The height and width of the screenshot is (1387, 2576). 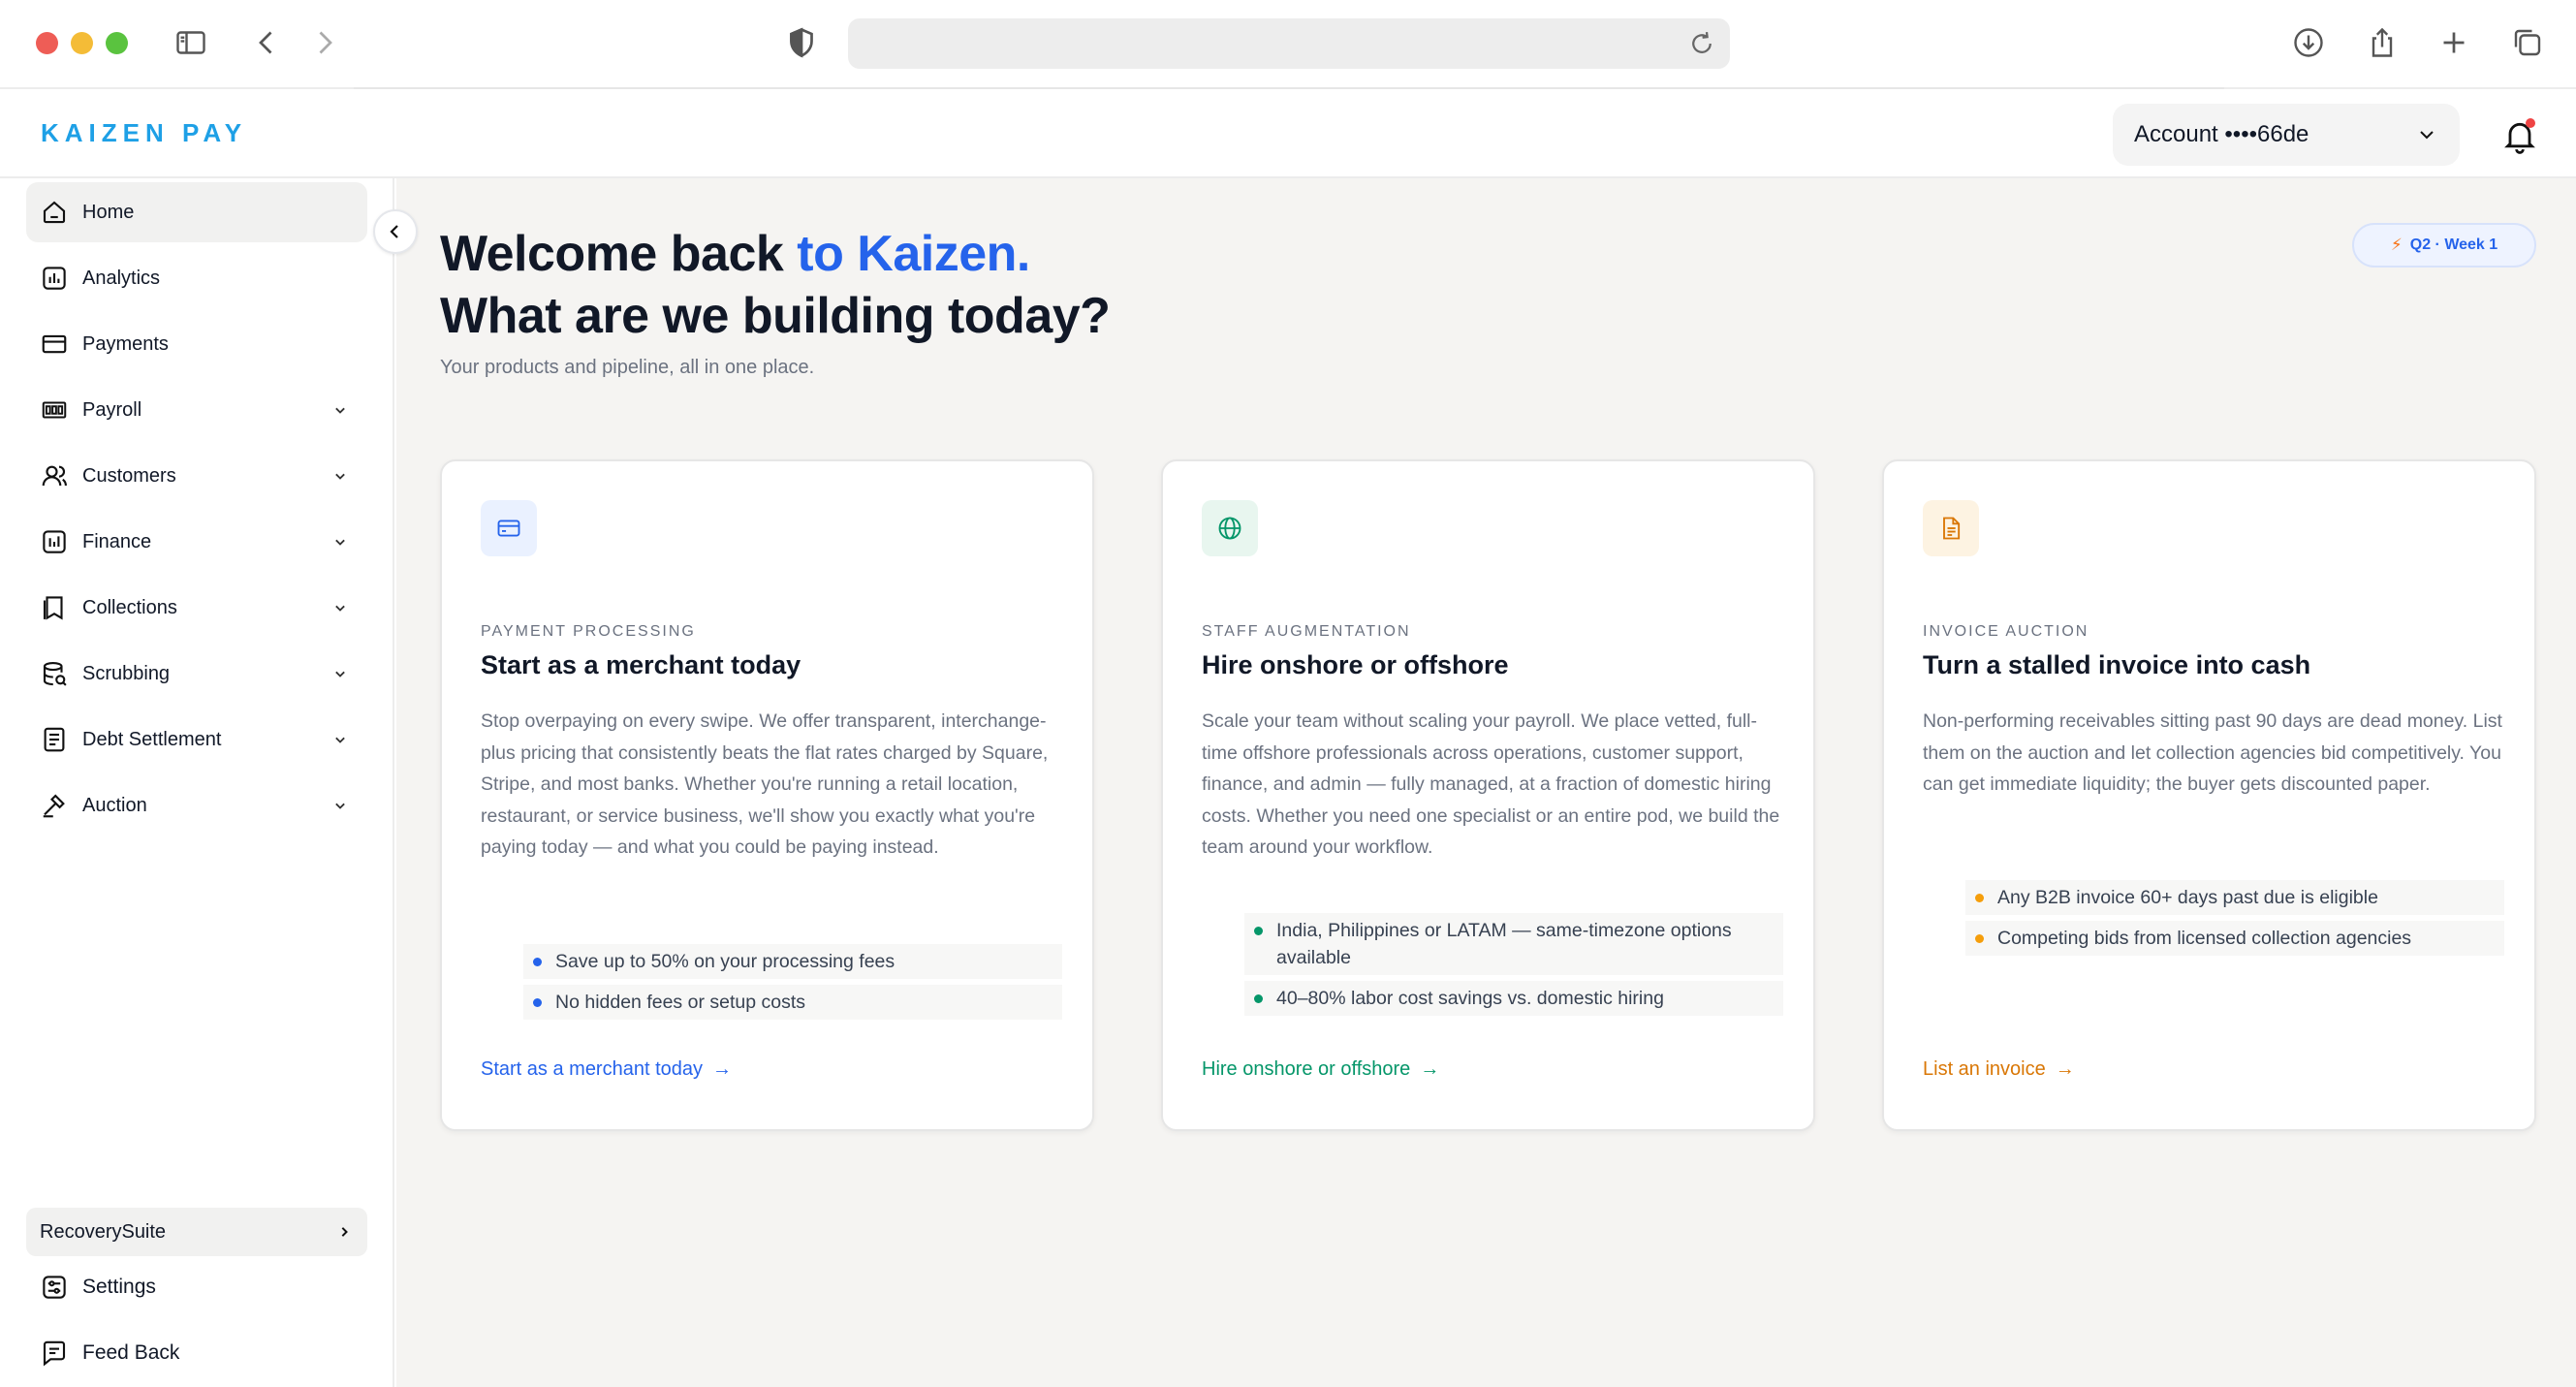 What do you see at coordinates (196, 212) in the screenshot?
I see `sidebar-item-home: Home` at bounding box center [196, 212].